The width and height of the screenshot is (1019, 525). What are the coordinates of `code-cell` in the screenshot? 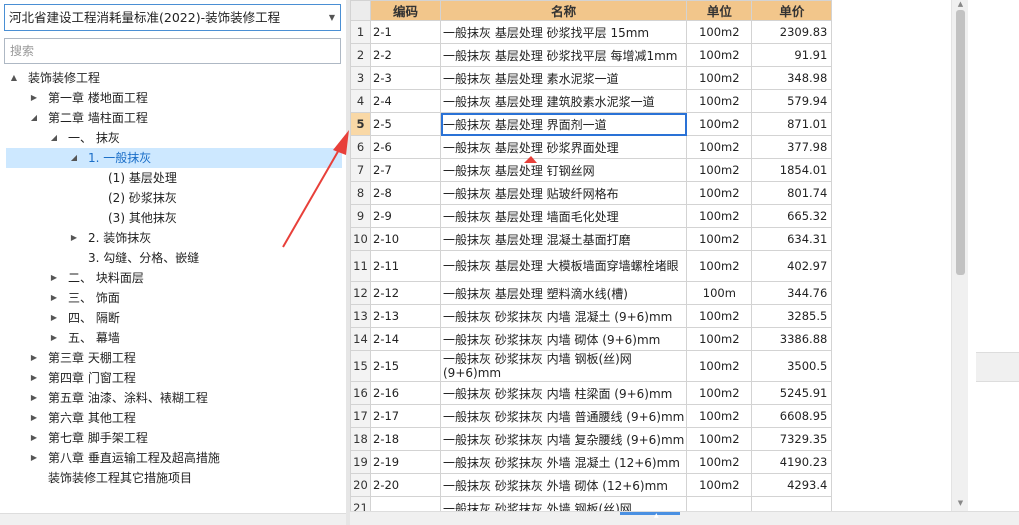 It's located at (405, 503).